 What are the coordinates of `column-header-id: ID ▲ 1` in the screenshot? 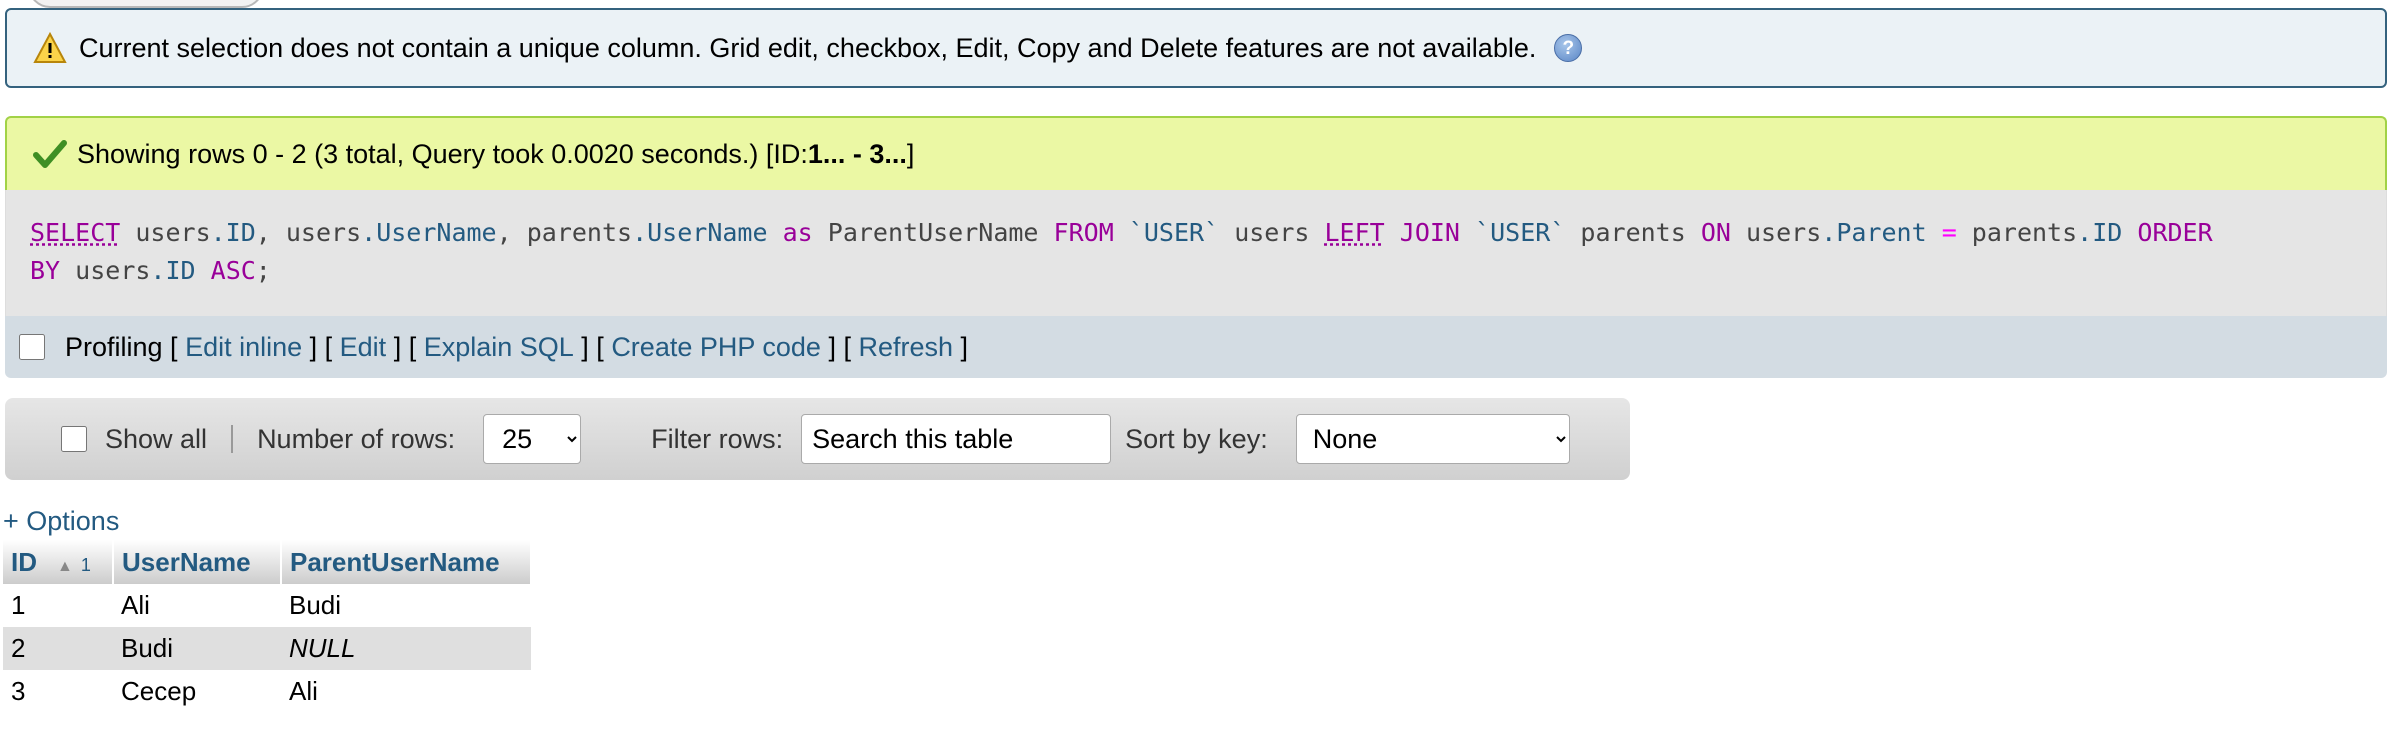 It's located at (58, 562).